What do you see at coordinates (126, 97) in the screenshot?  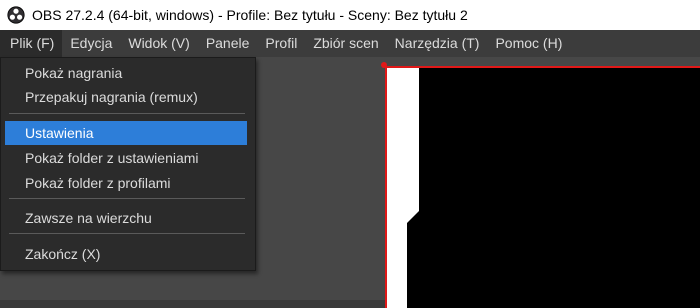 I see `menu-item-remux-recordings: Przepakuj nagrania (remux)` at bounding box center [126, 97].